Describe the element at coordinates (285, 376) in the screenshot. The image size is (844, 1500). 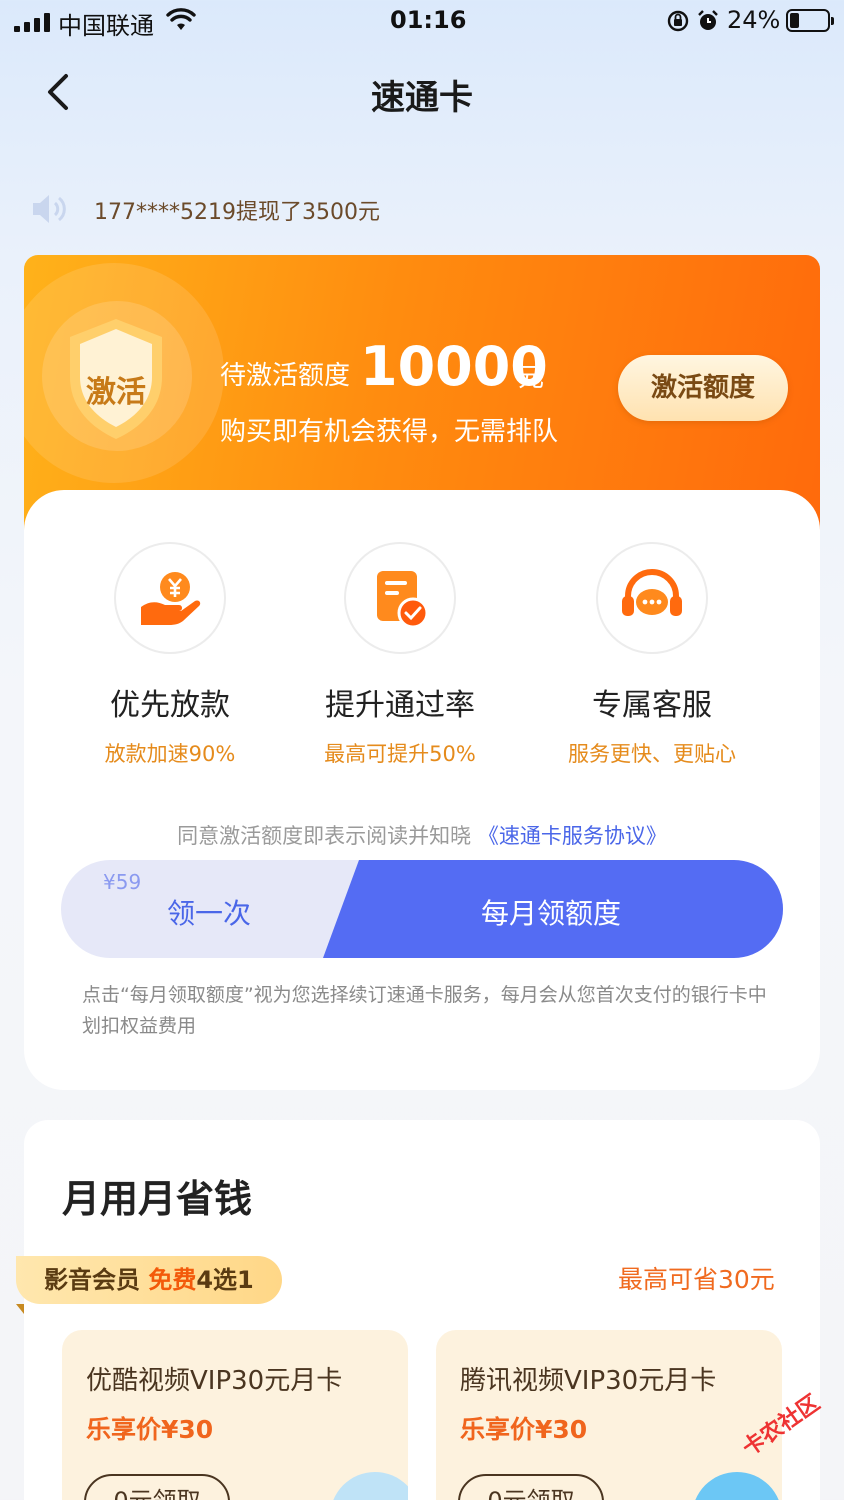
I see `quota-label: 待激活额度` at that location.